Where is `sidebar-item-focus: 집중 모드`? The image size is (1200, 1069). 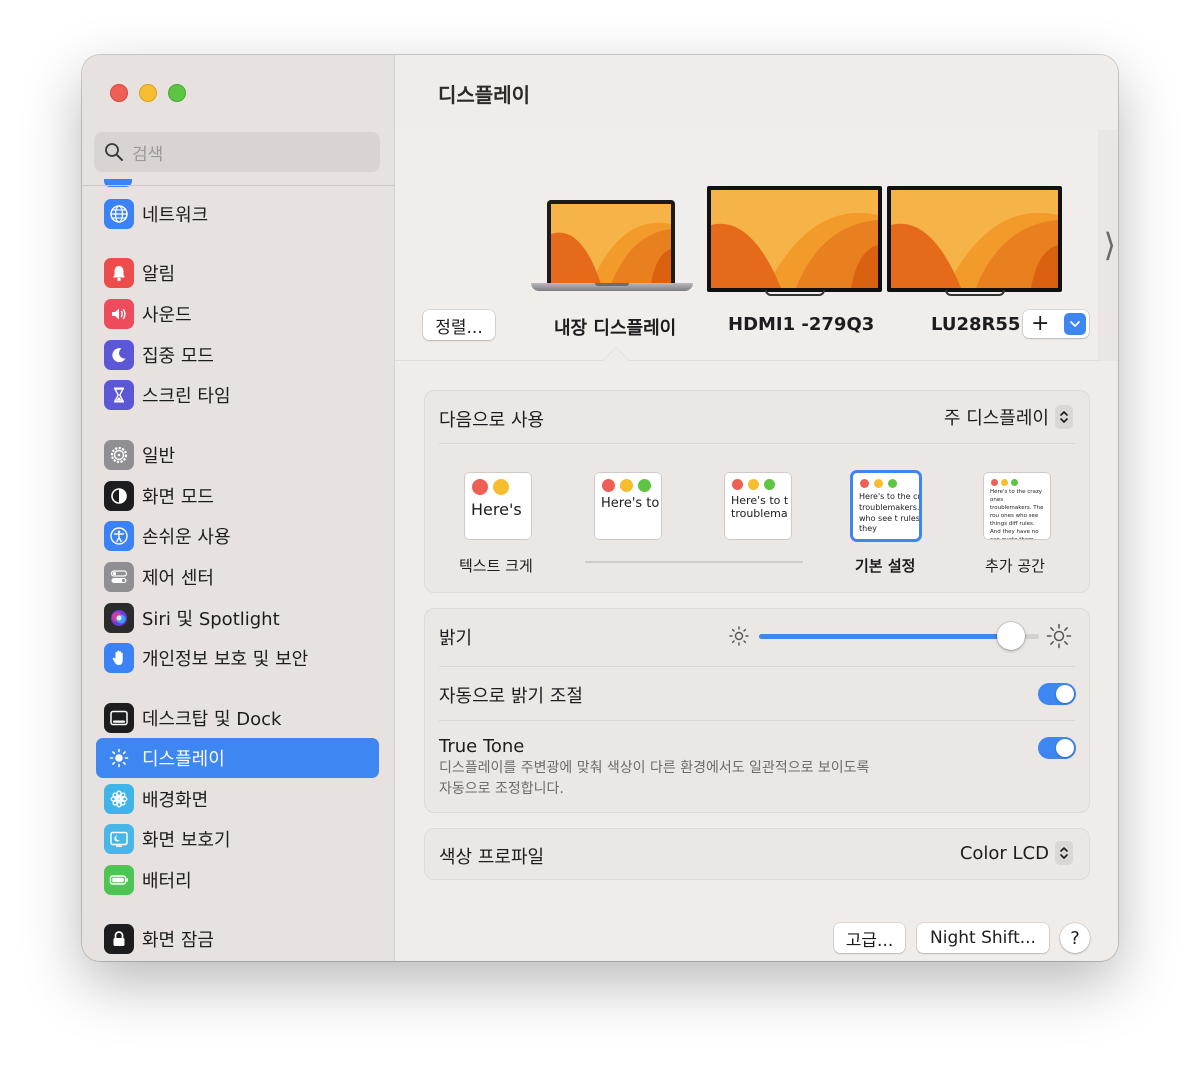 sidebar-item-focus: 집중 모드 is located at coordinates (237, 355).